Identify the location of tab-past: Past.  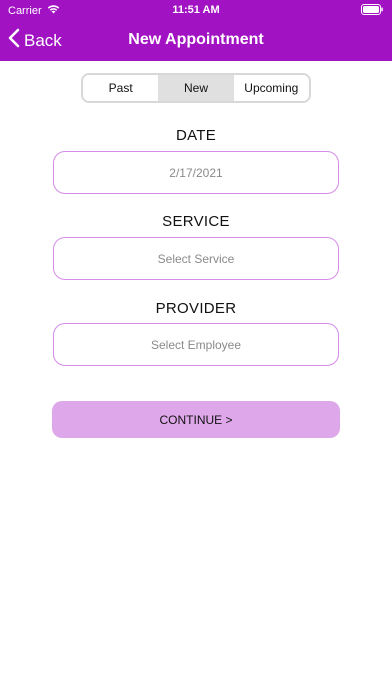
(120, 88).